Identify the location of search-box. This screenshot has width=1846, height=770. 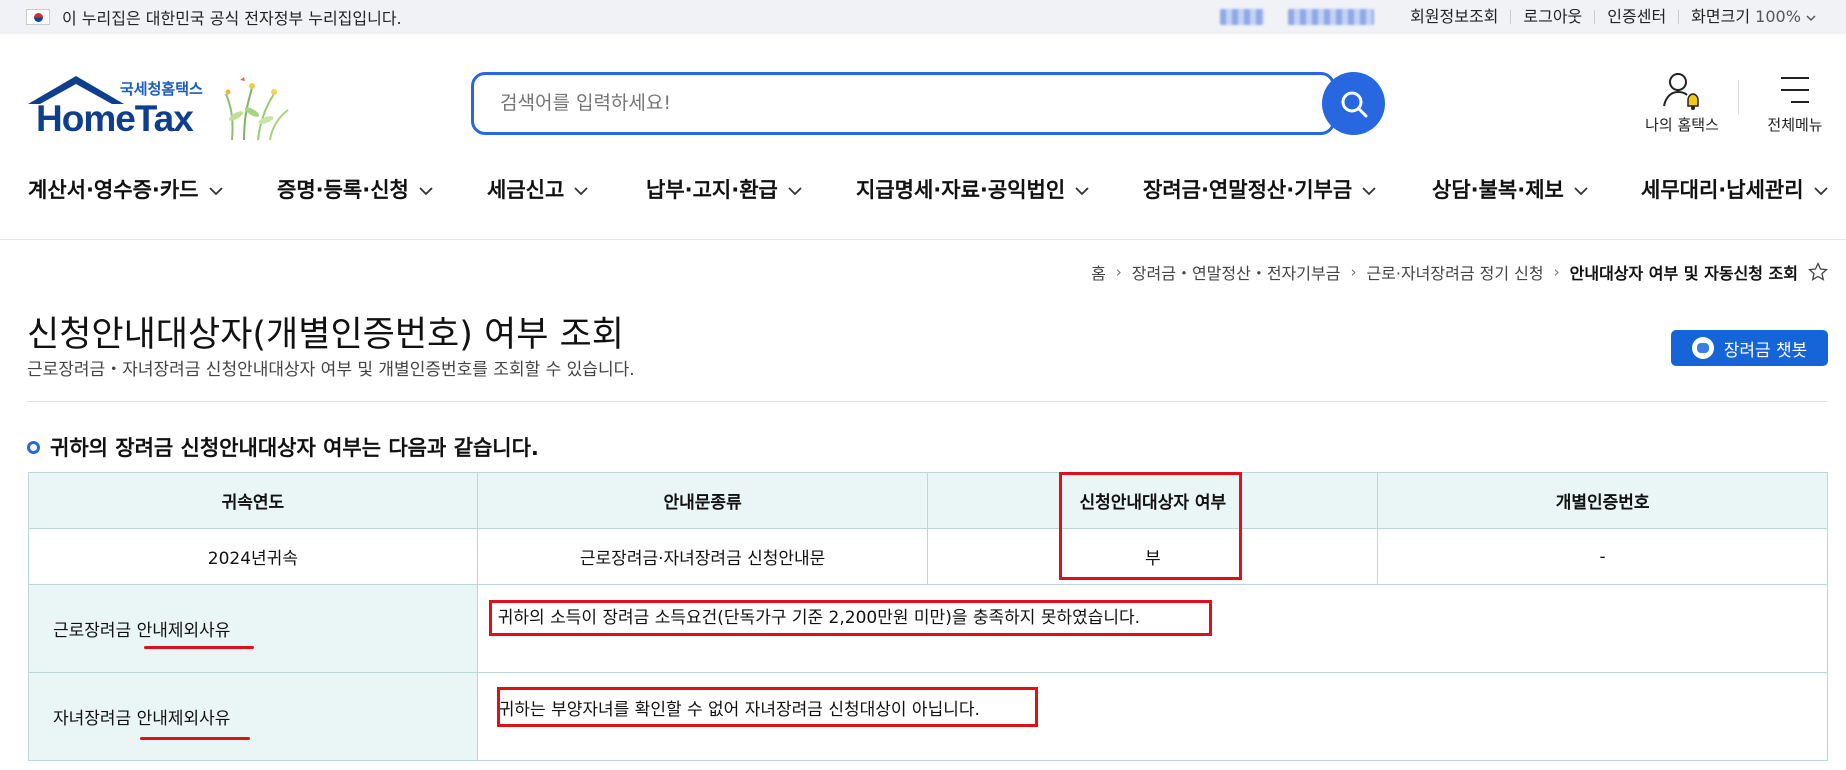
(903, 103).